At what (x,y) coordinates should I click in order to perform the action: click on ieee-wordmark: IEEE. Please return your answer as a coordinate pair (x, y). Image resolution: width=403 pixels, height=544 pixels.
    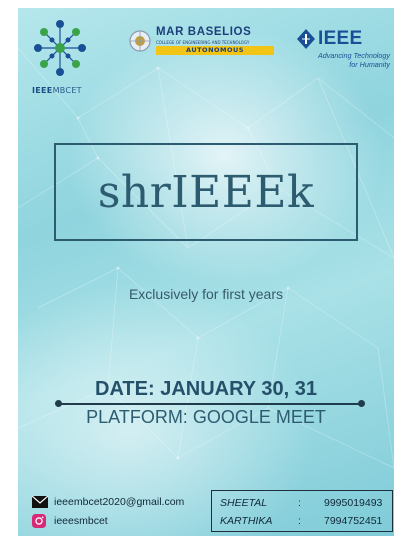
    Looking at the image, I should click on (340, 38).